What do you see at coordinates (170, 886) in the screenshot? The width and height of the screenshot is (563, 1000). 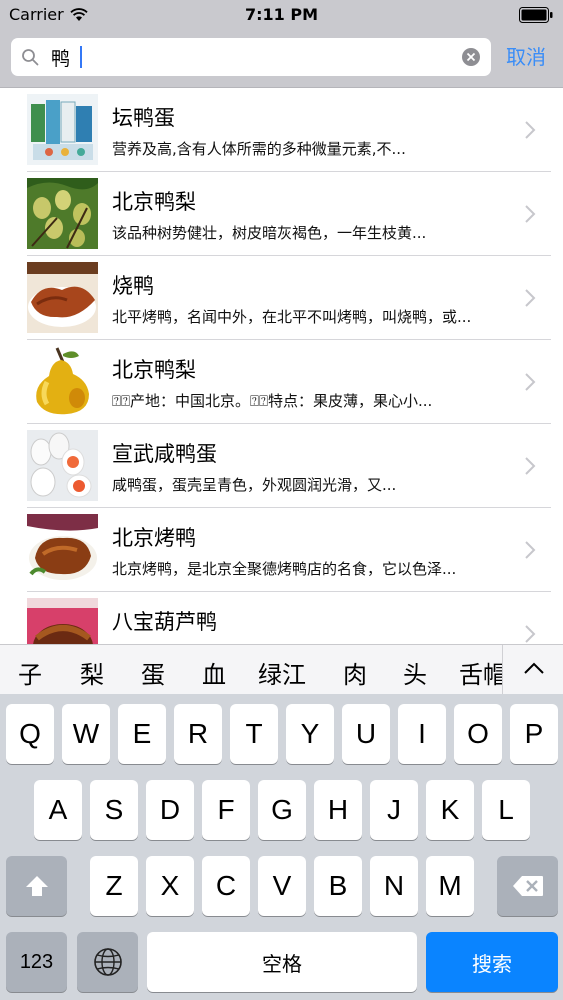 I see `key-x: X` at bounding box center [170, 886].